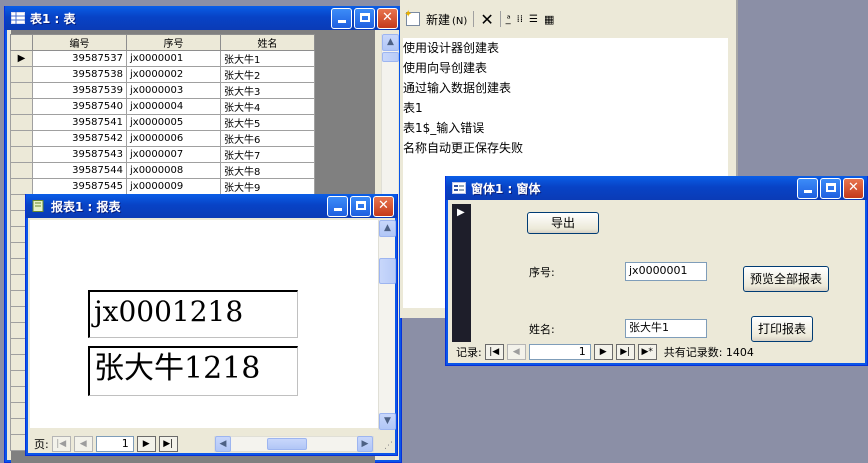 Image resolution: width=868 pixels, height=463 pixels. Describe the element at coordinates (173, 74) in the screenshot. I see `cell-serial: jx0000002` at that location.